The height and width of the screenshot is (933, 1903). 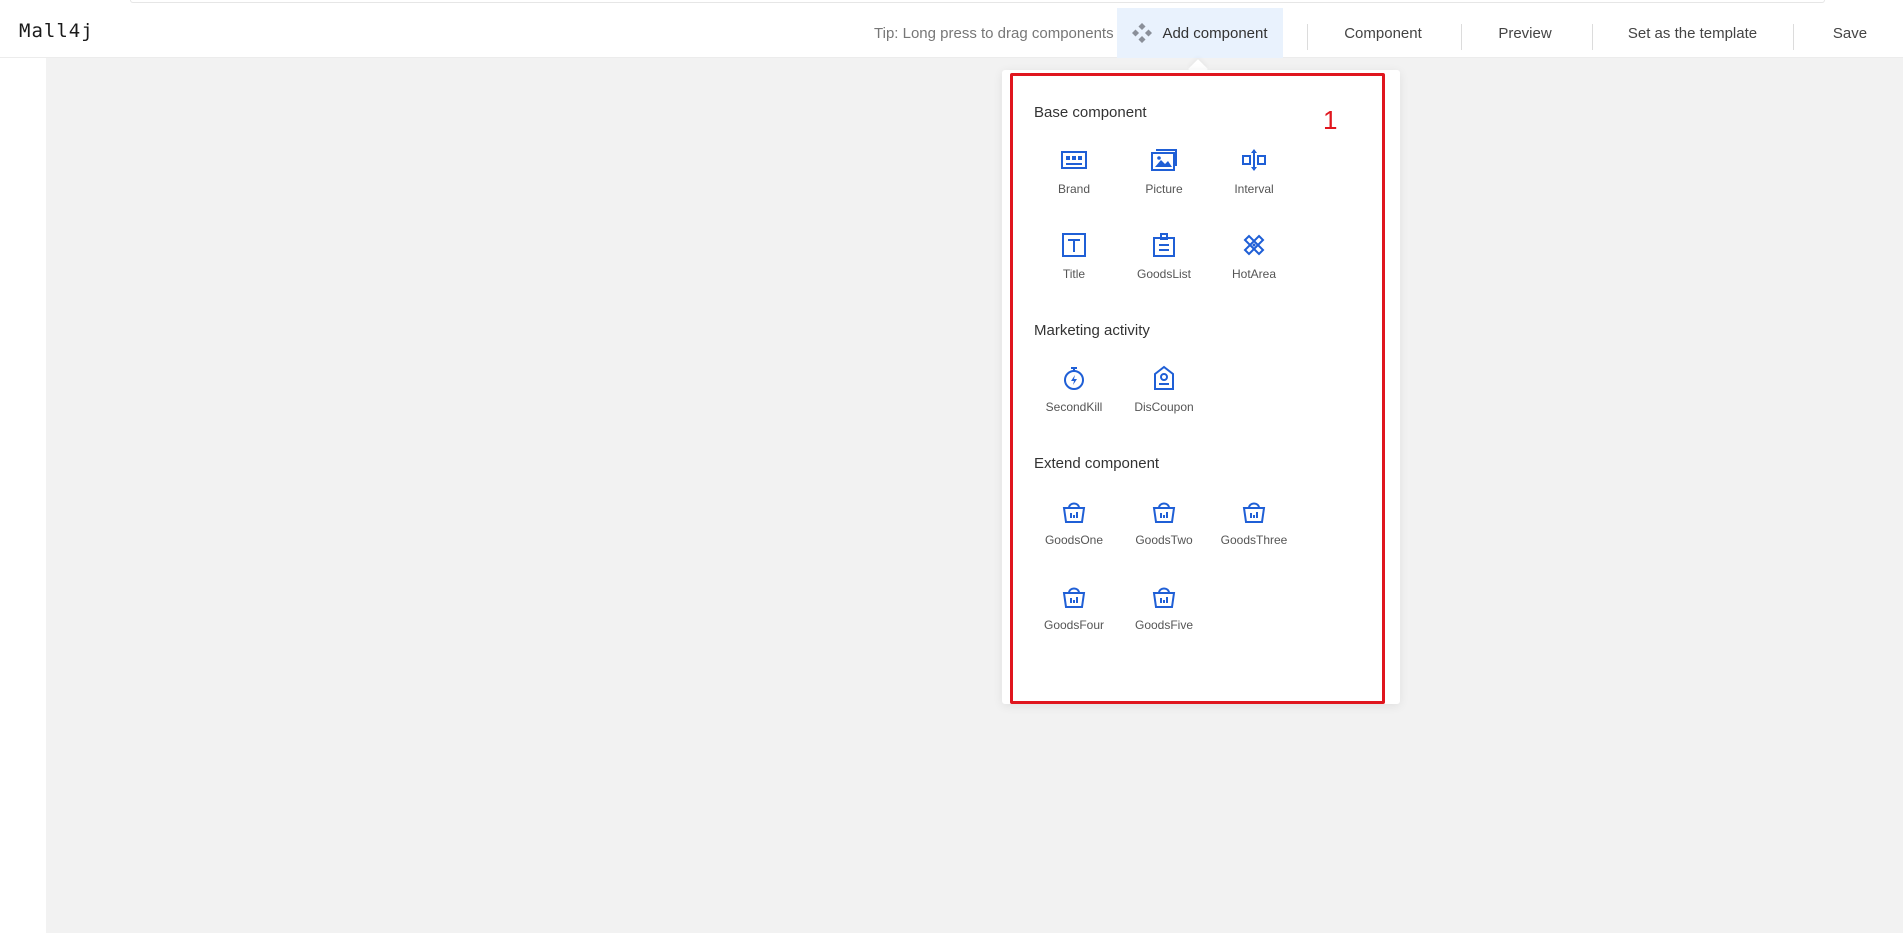 I want to click on hot-area-icon, so click(x=1254, y=245).